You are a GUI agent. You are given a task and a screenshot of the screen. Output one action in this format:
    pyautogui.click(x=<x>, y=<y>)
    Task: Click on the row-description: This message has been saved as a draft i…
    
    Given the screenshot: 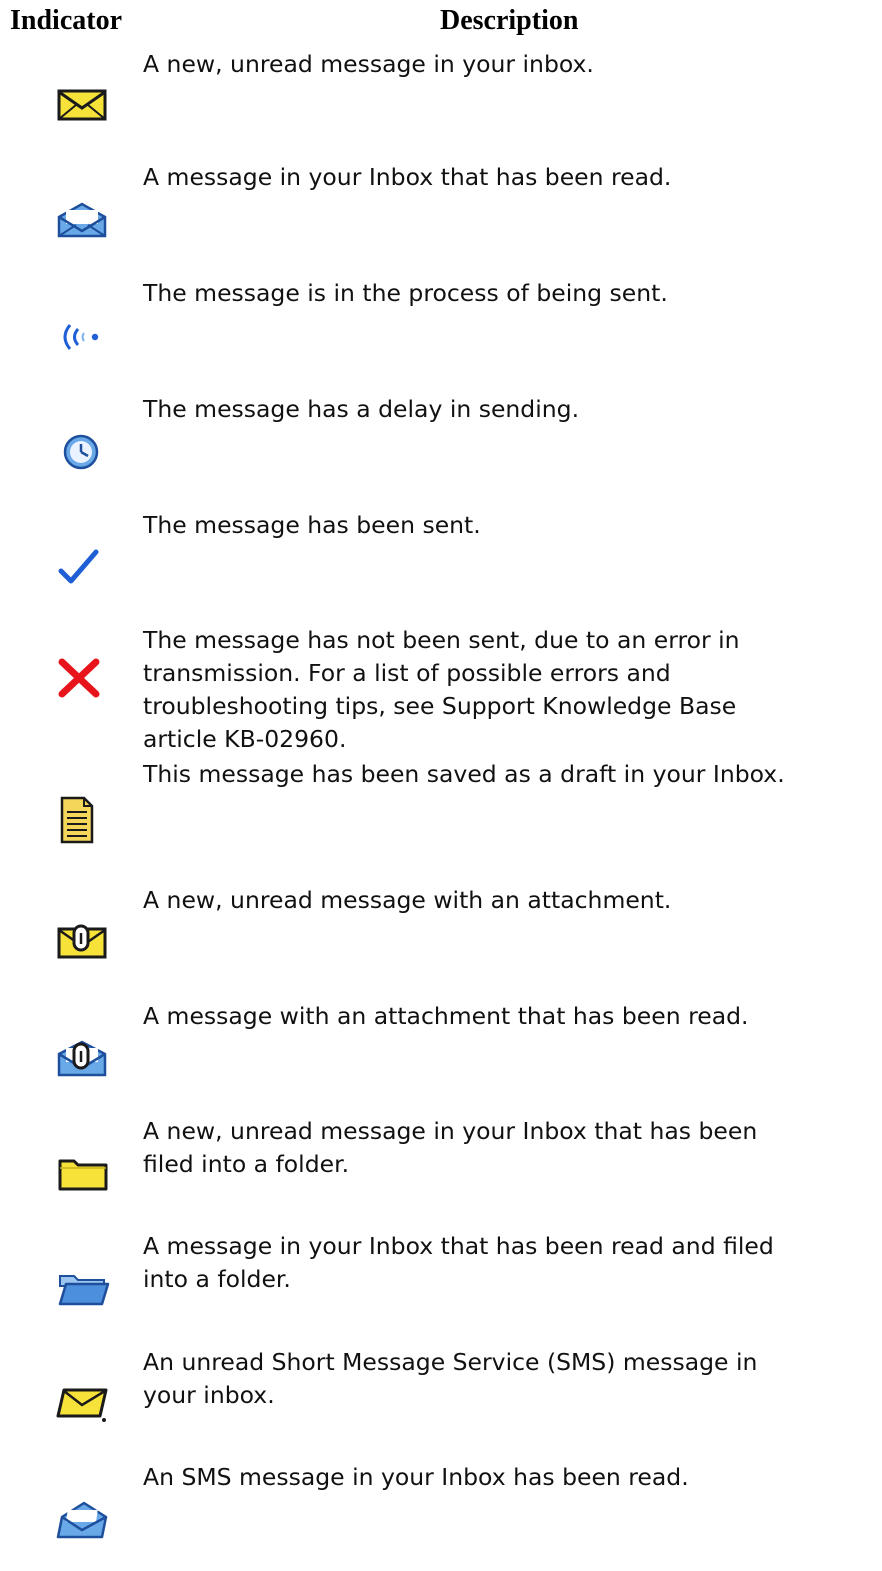 What is the action you would take?
    pyautogui.click(x=508, y=774)
    